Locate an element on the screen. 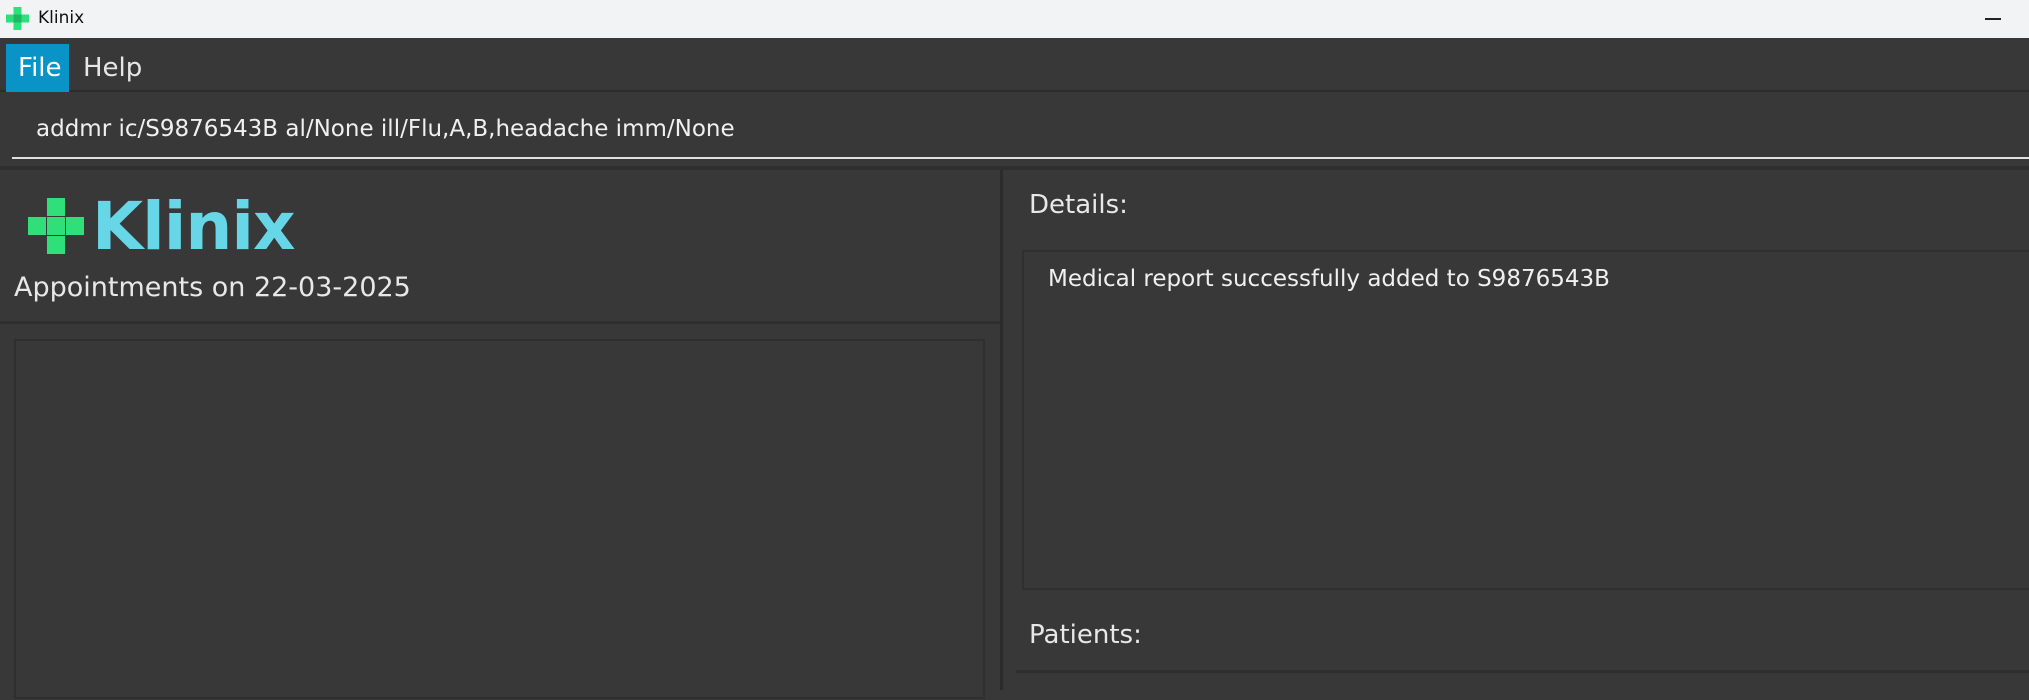  window-title-bar: Klinix is located at coordinates (1014, 19).